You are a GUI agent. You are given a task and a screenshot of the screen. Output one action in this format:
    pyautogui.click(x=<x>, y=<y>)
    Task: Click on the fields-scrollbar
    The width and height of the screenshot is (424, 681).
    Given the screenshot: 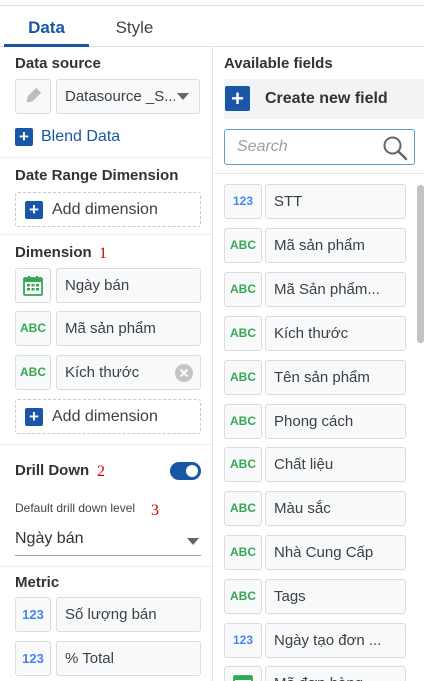 What is the action you would take?
    pyautogui.click(x=420, y=264)
    